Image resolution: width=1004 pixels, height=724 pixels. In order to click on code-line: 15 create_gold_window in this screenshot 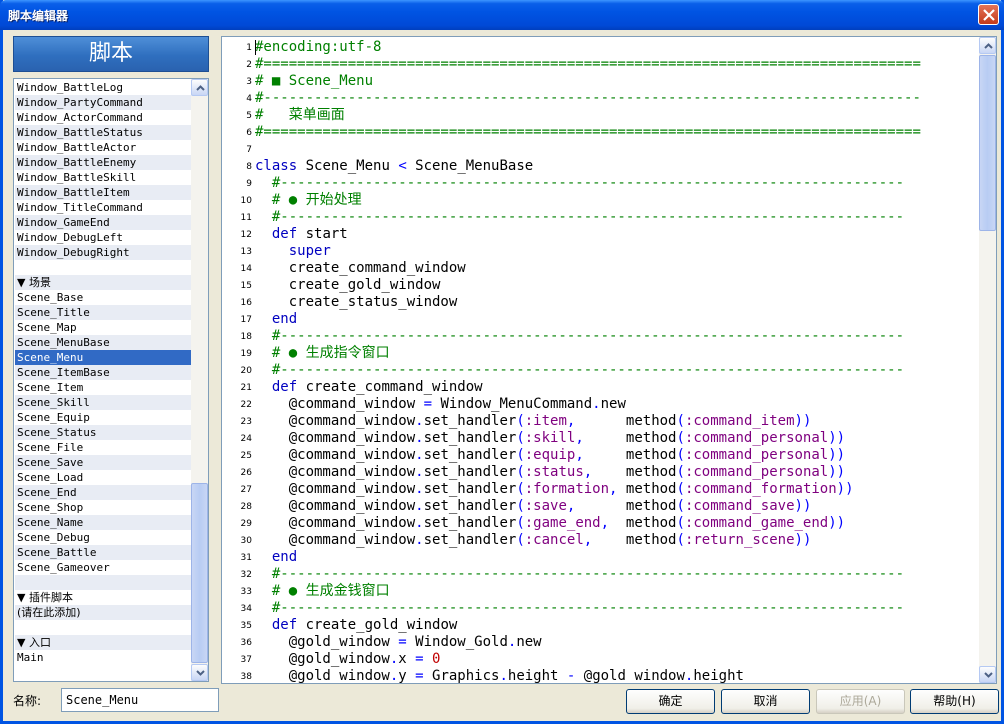, I will do `click(600, 285)`.